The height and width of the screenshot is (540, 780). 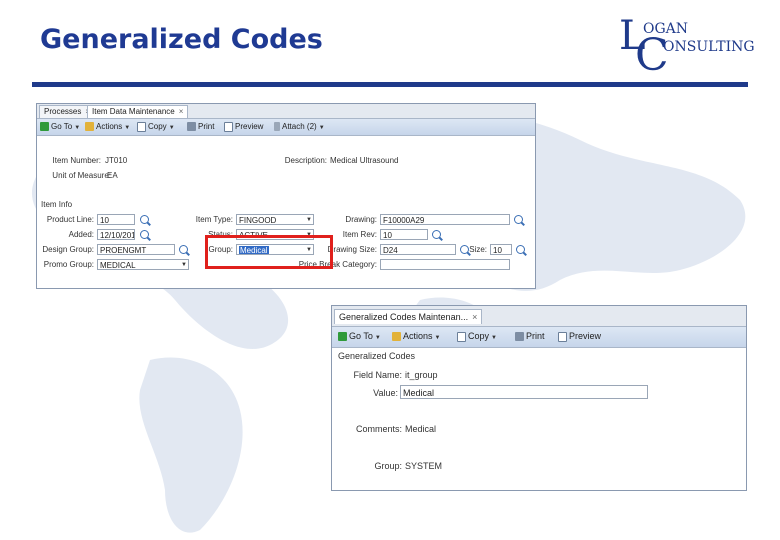 I want to click on drawing-size-label: Drawing Size:, so click(x=352, y=249).